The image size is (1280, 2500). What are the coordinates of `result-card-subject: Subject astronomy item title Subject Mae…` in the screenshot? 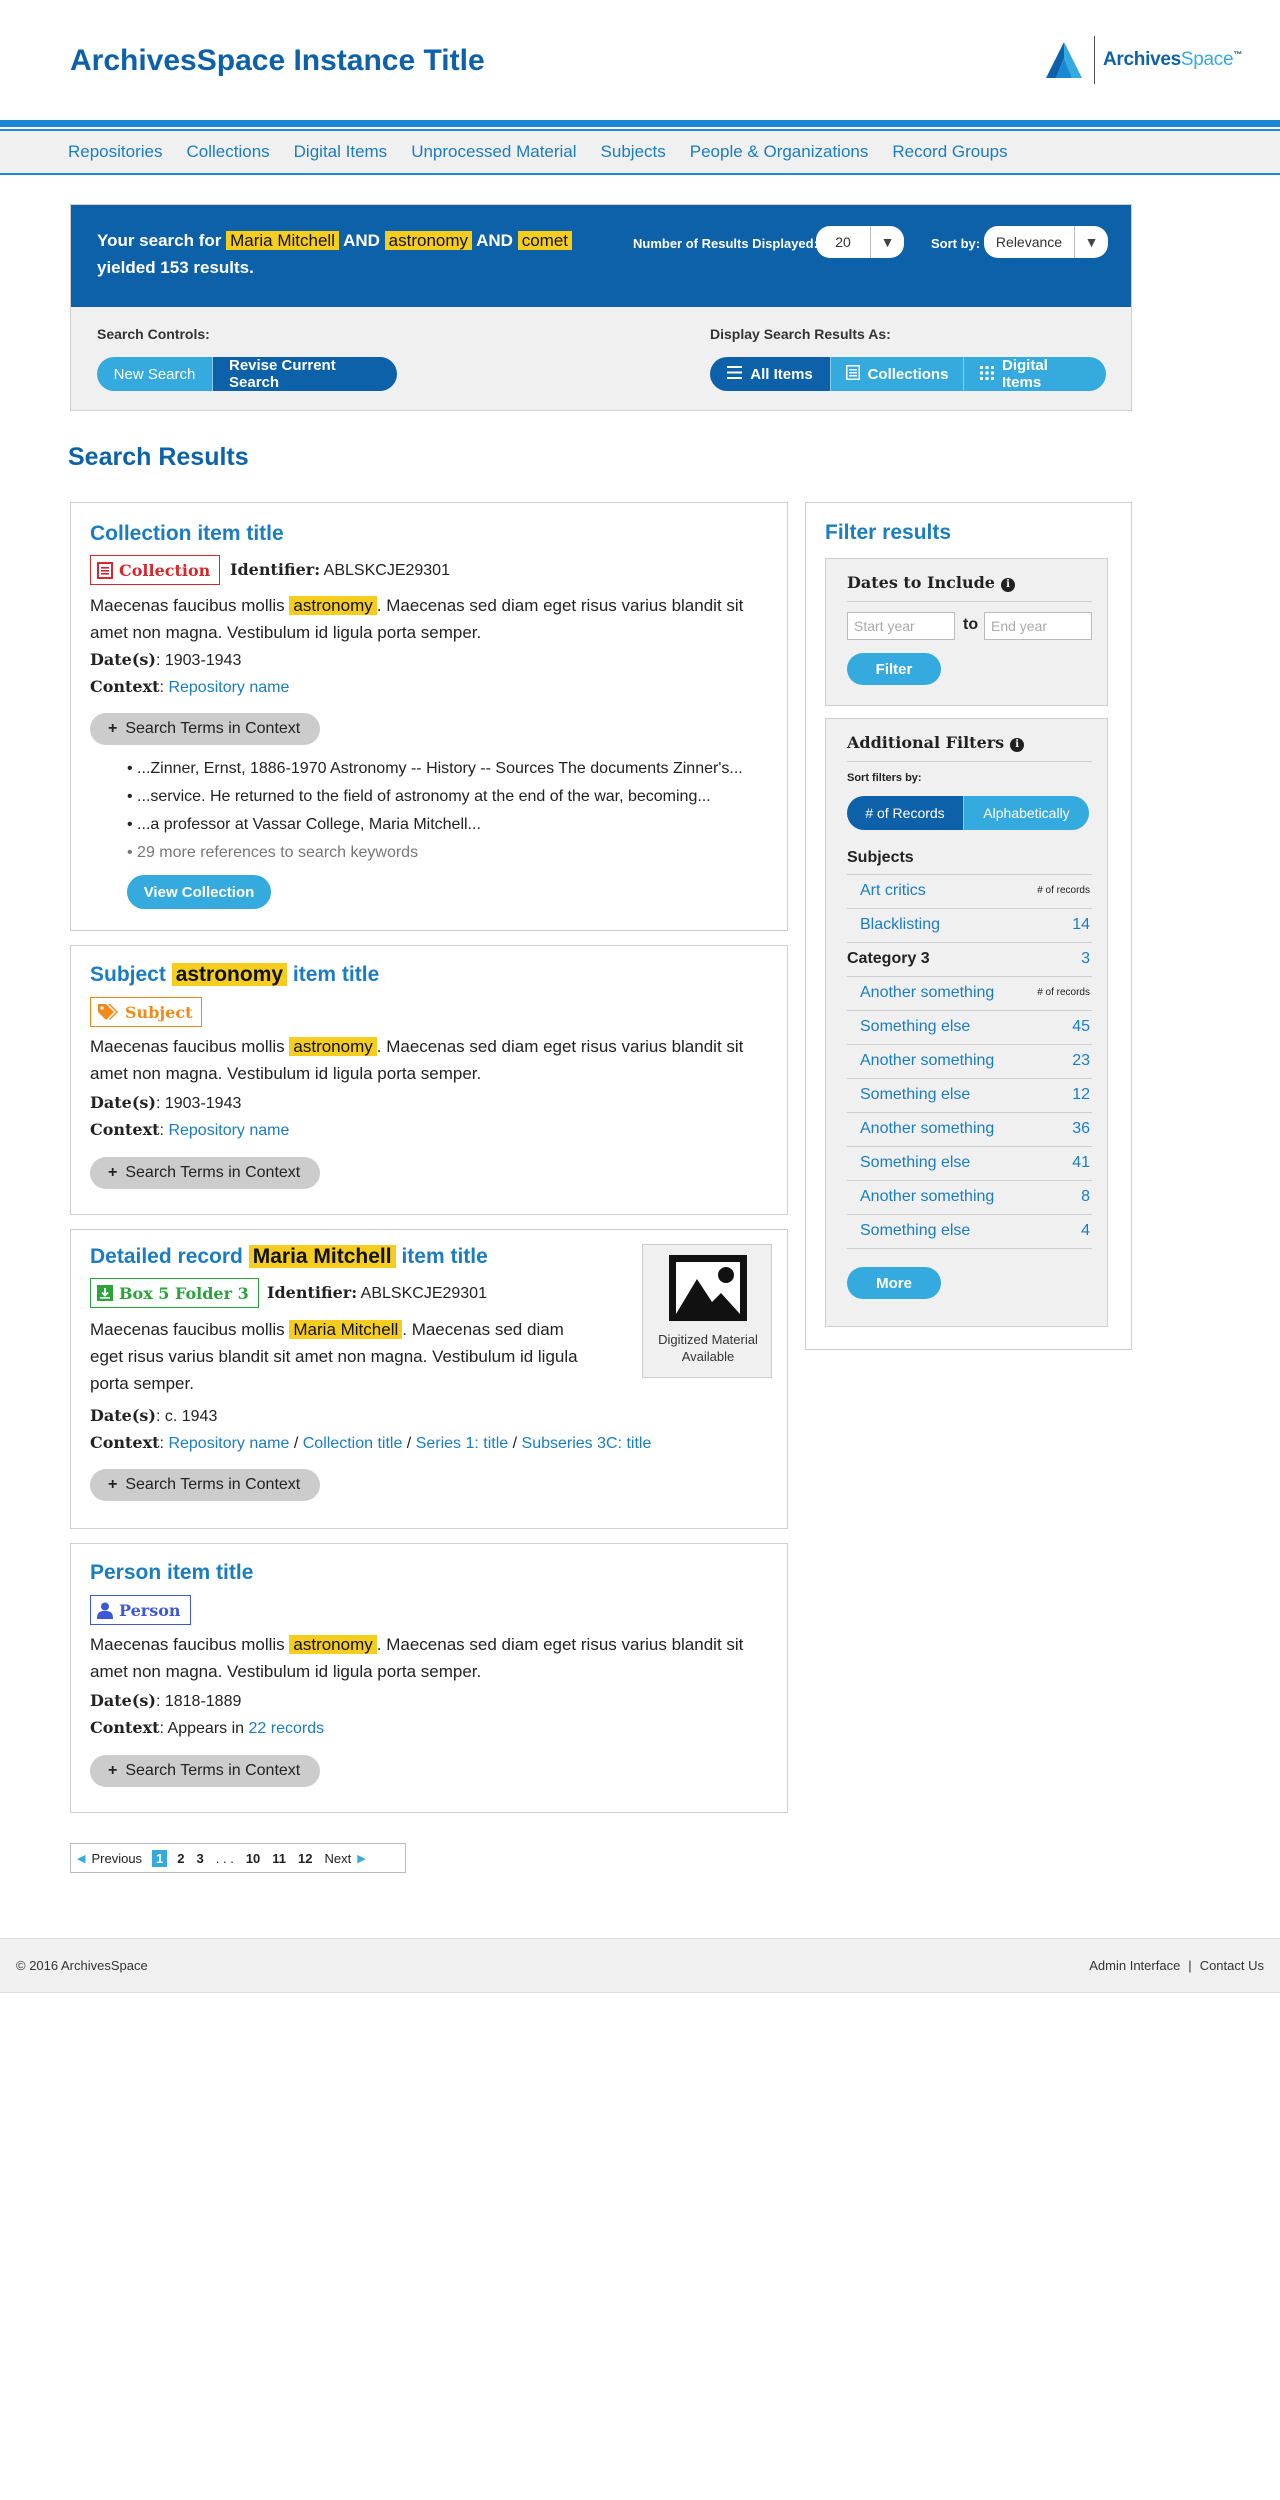 It's located at (429, 1080).